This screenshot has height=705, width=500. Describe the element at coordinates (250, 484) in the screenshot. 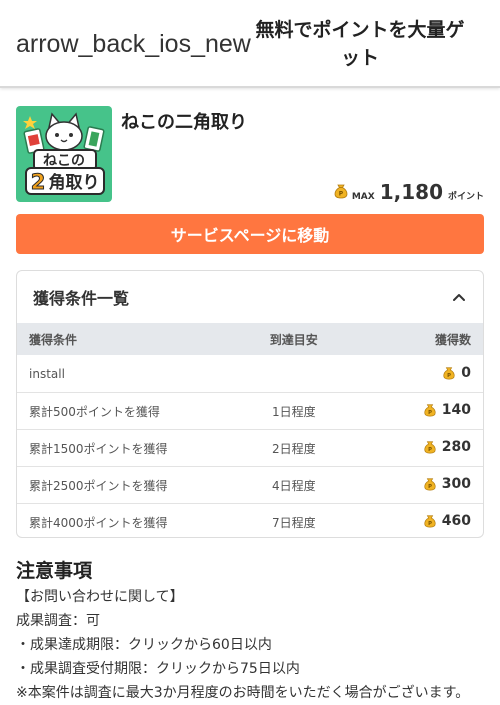

I see `table-row: 累計2500ポイントを獲得 4日程度 P 300` at that location.